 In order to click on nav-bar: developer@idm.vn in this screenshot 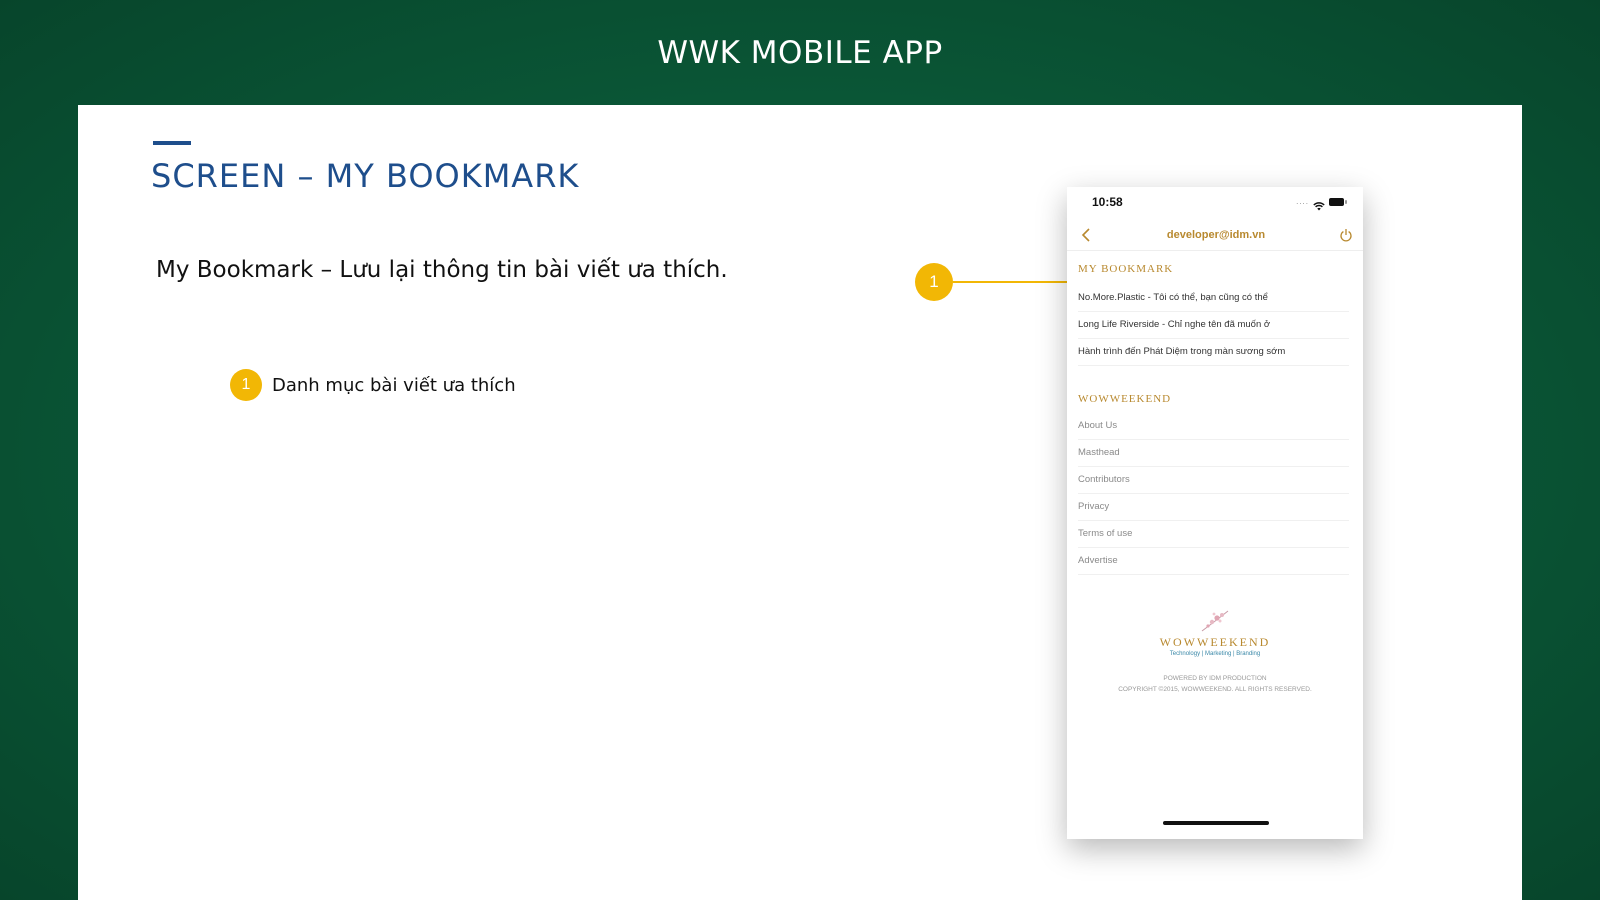, I will do `click(1215, 235)`.